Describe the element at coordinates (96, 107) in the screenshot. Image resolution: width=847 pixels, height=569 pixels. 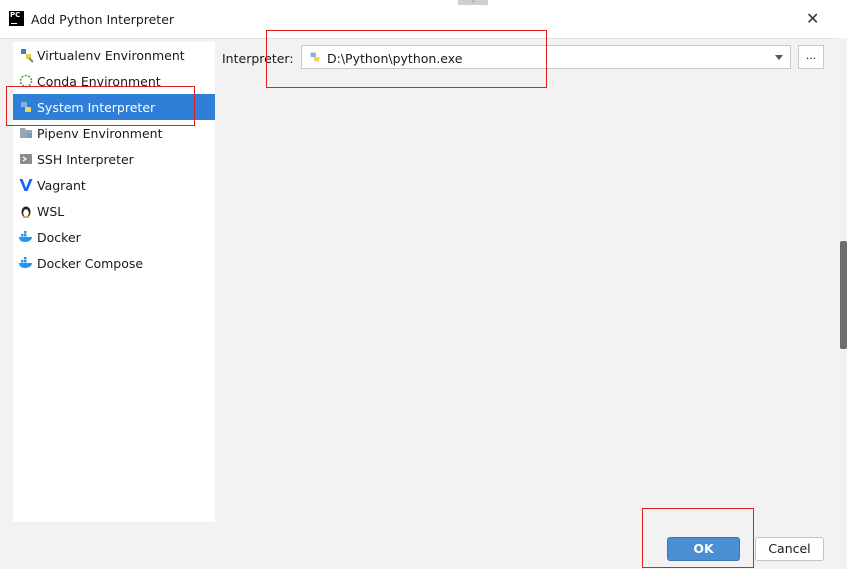
I see `sidebar-item-label: System Interpreter` at that location.